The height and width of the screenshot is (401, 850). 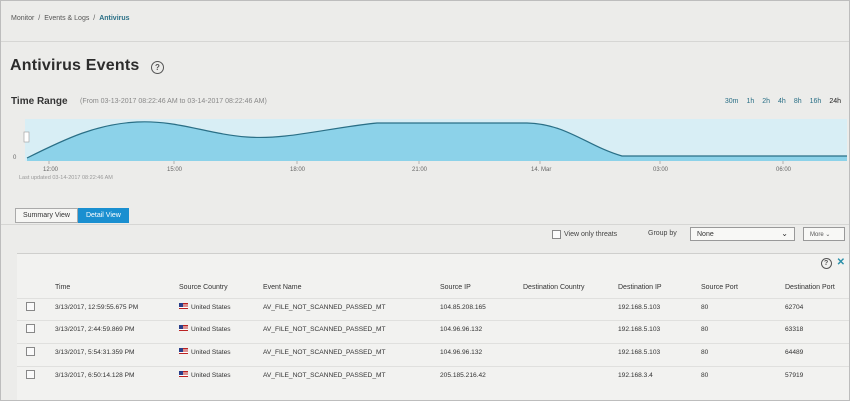 I want to click on breadcrumb-events-logs: Events & Logs, so click(x=66, y=18).